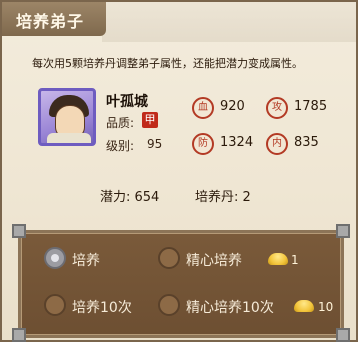 This screenshot has height=342, width=358. Describe the element at coordinates (120, 123) in the screenshot. I see `quality-label: 品质:` at that location.